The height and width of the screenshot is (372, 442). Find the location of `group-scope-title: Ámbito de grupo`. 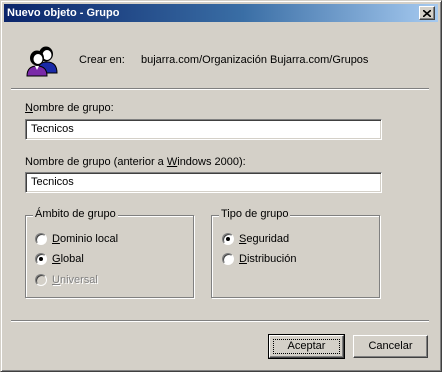

group-scope-title: Ámbito de grupo is located at coordinates (75, 214).